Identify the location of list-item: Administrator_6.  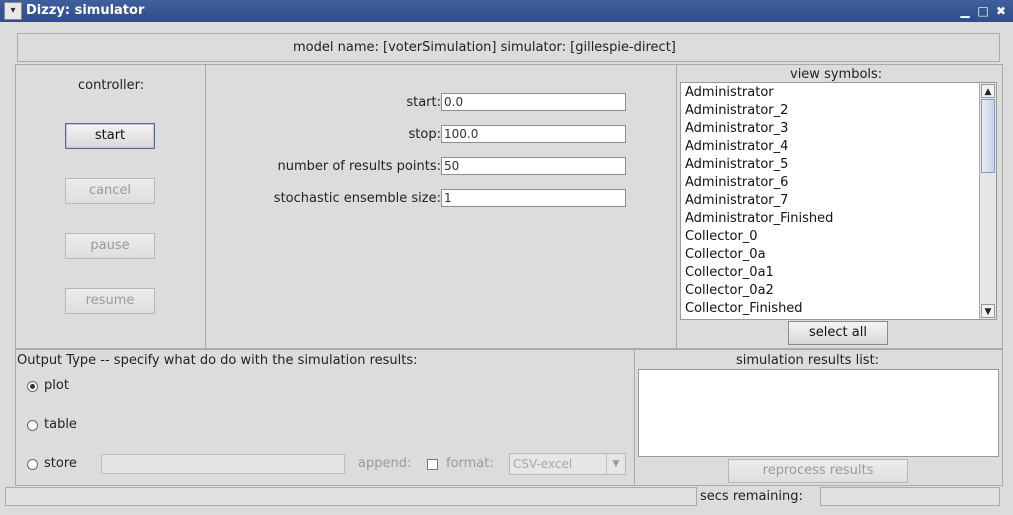
(736, 182).